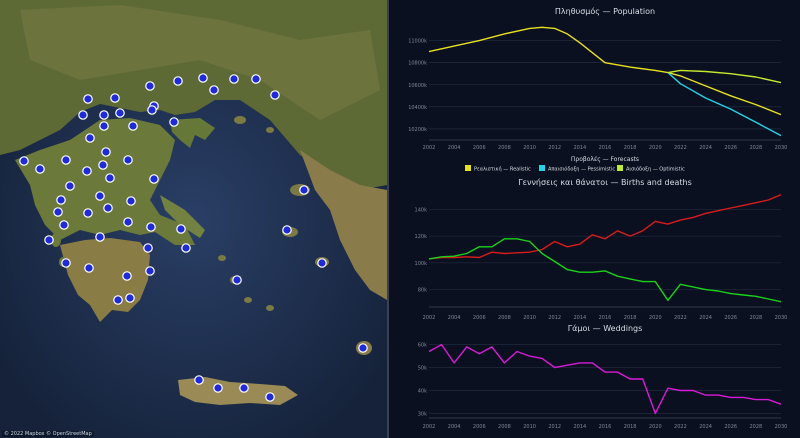  What do you see at coordinates (429, 148) in the screenshot?
I see `x-tick-label: 2002` at bounding box center [429, 148].